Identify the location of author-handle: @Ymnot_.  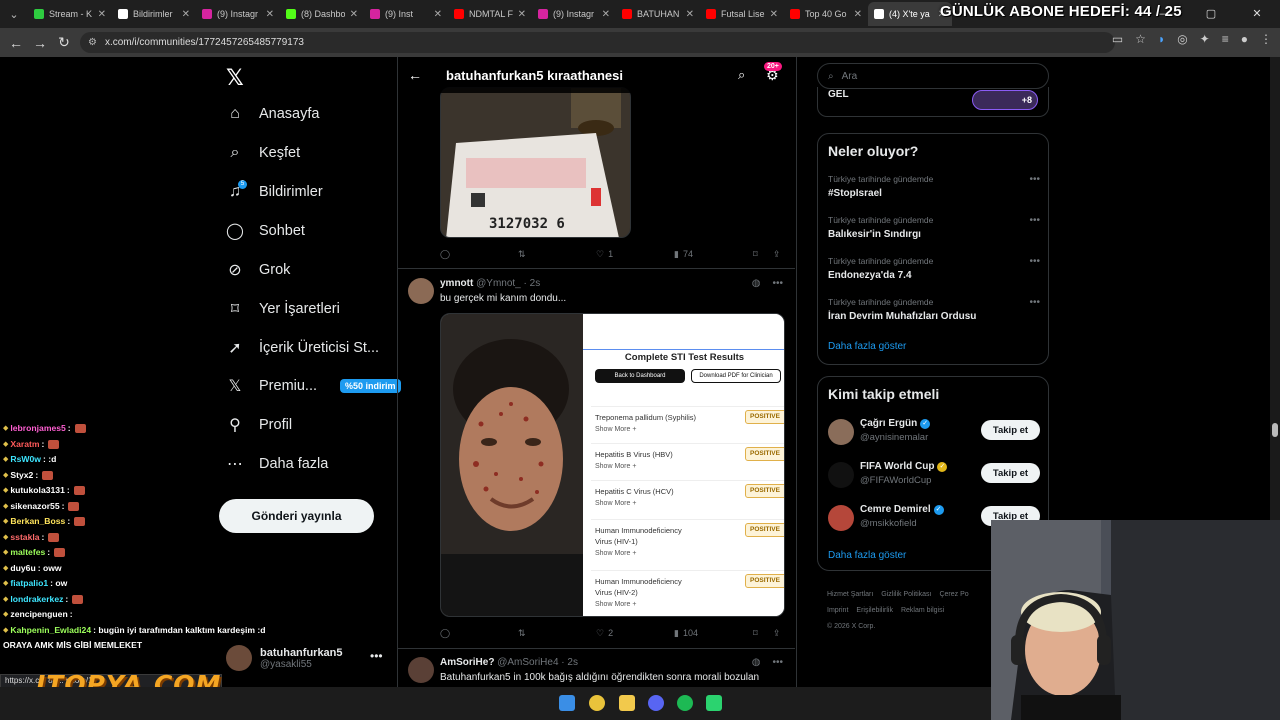
(498, 283).